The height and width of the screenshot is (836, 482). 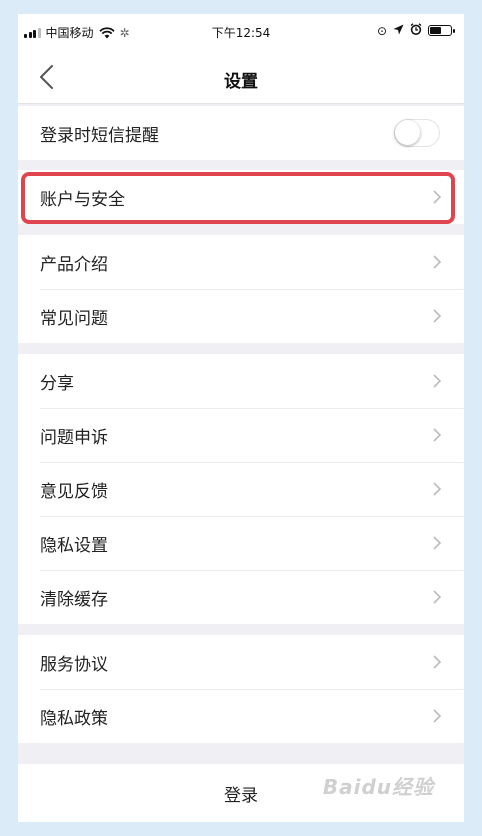 I want to click on nav-bar: 设置, so click(x=241, y=77).